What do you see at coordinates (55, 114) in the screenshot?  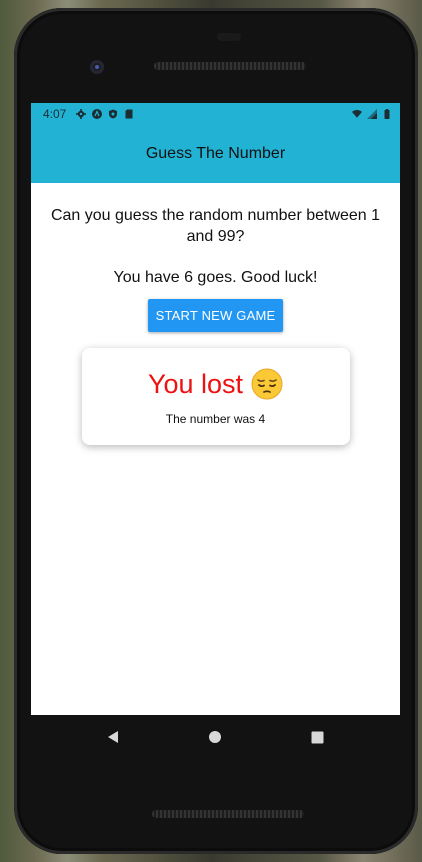 I see `status-time: 4:07` at bounding box center [55, 114].